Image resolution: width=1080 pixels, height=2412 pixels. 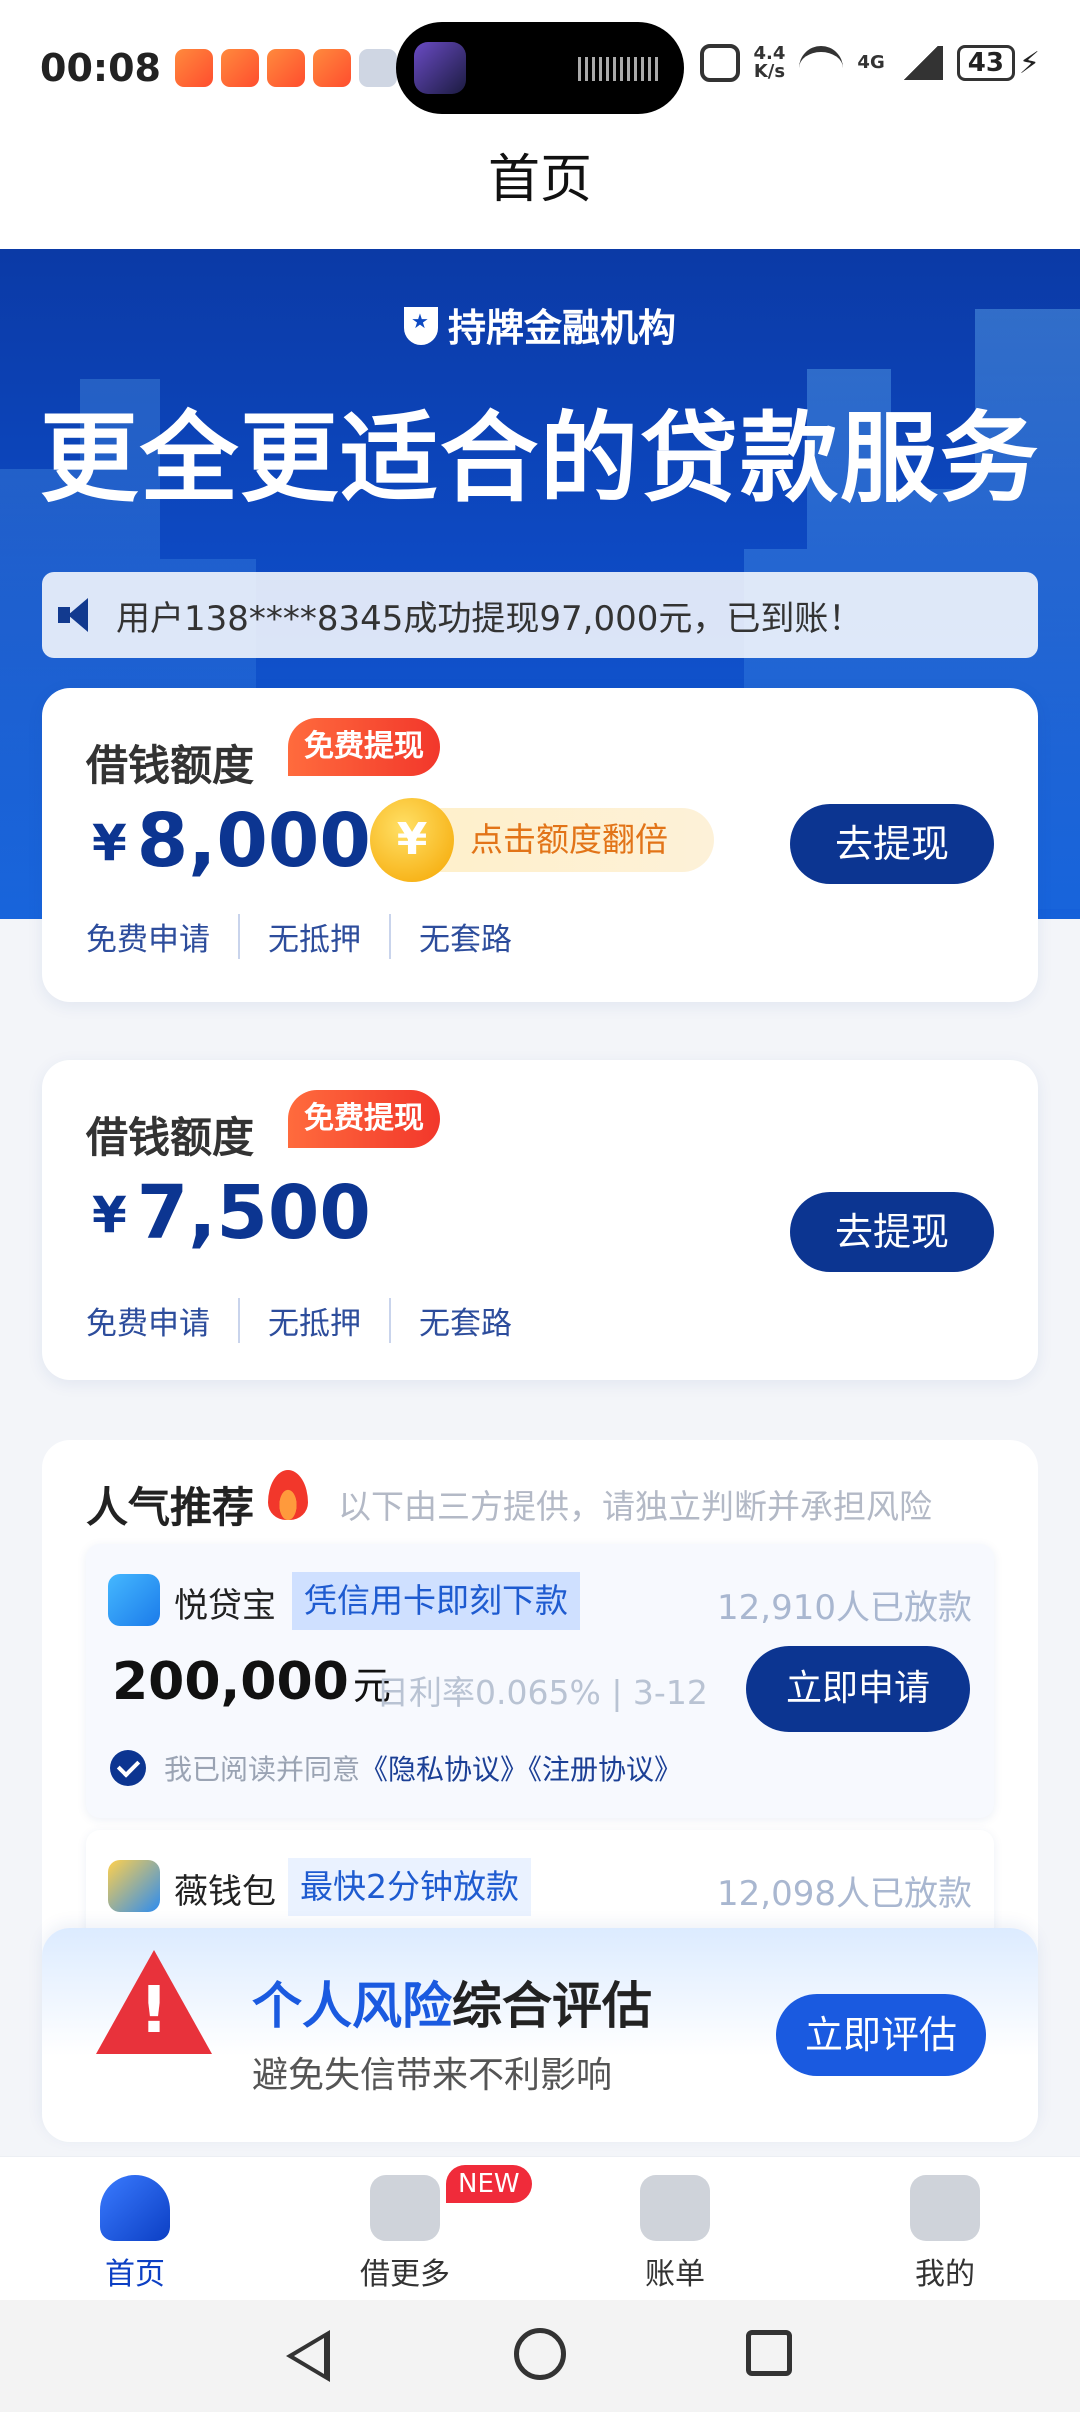 I want to click on risk-assessment-card: ! 个人风险综合评估 避免失信带来不利影响 立即评估, so click(x=540, y=2035).